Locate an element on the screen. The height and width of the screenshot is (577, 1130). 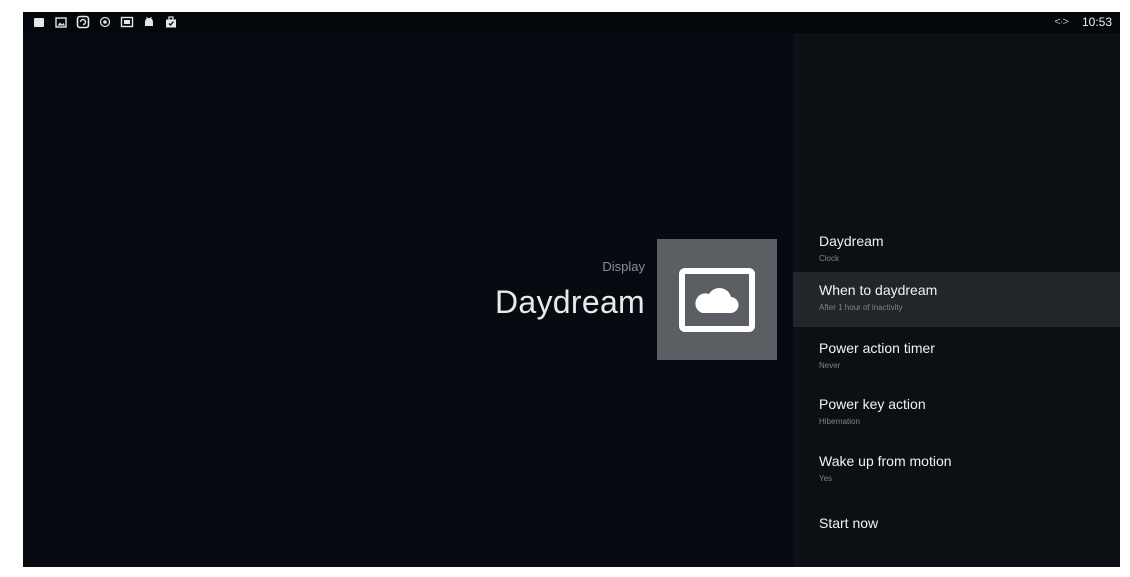
record-icon is located at coordinates (105, 22).